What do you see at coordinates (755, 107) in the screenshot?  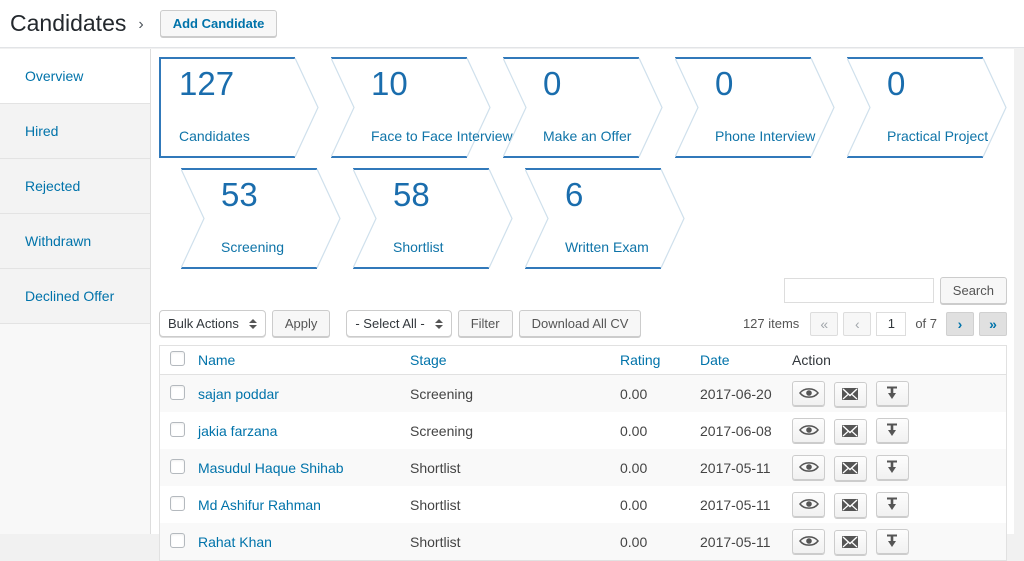 I see `stage-card-phone-interview: 0 Phone Interview` at bounding box center [755, 107].